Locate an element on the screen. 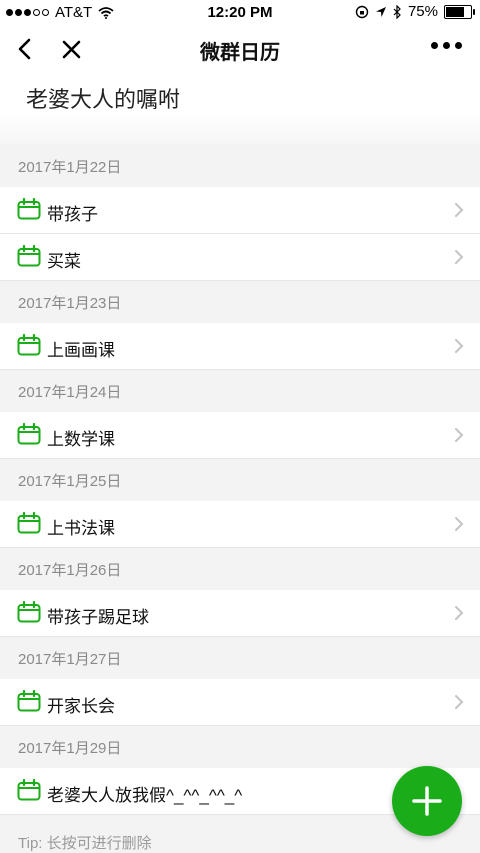 The width and height of the screenshot is (480, 853). date-header: 2017年1月27日 is located at coordinates (240, 658).